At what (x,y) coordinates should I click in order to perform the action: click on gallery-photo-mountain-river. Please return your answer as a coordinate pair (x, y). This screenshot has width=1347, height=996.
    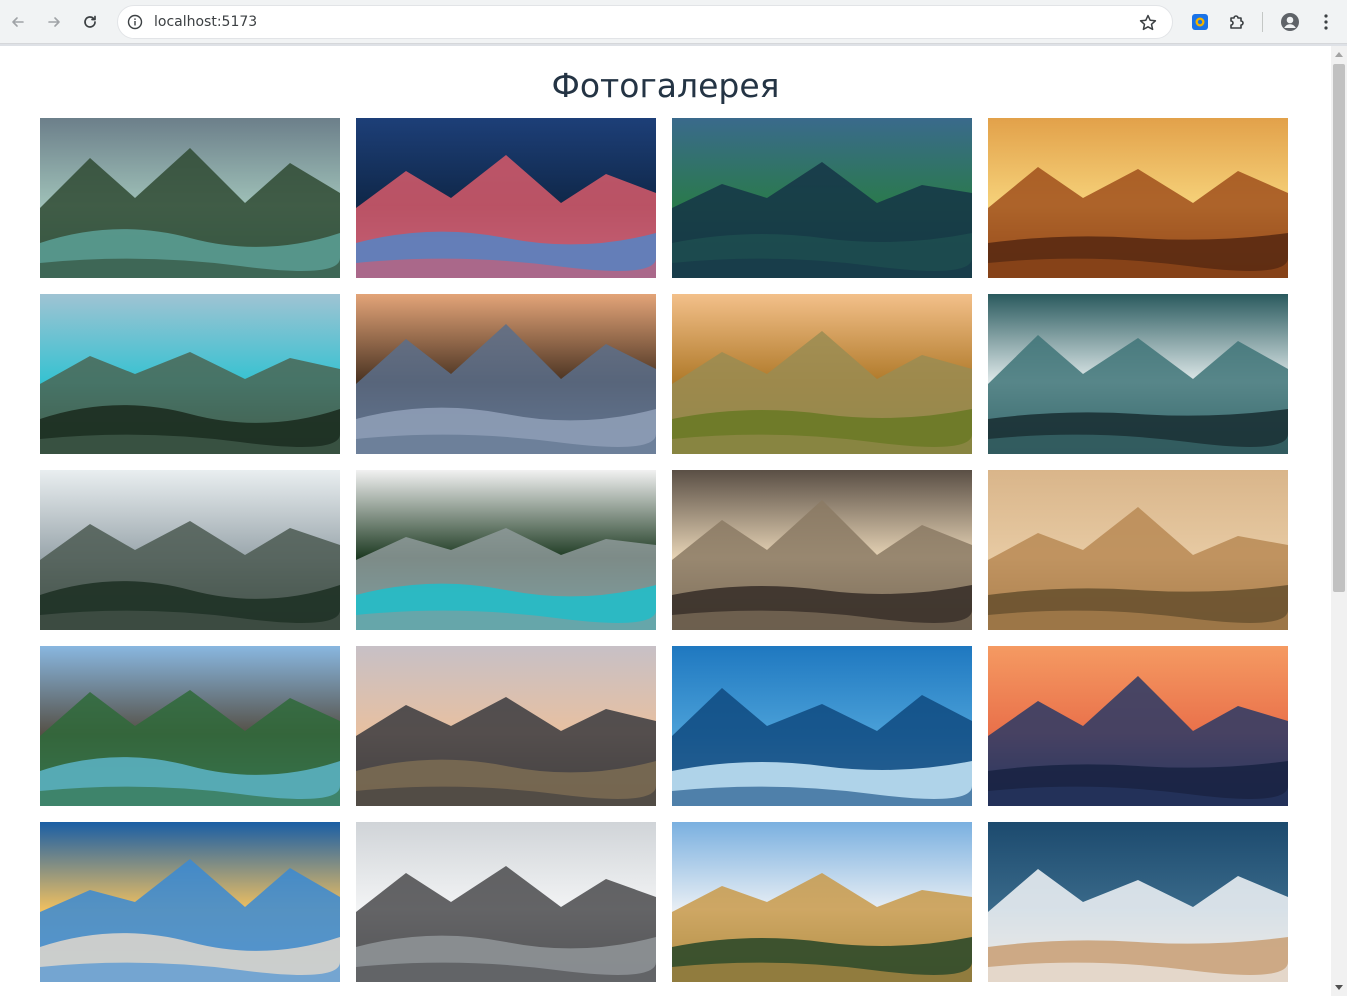
    Looking at the image, I should click on (190, 726).